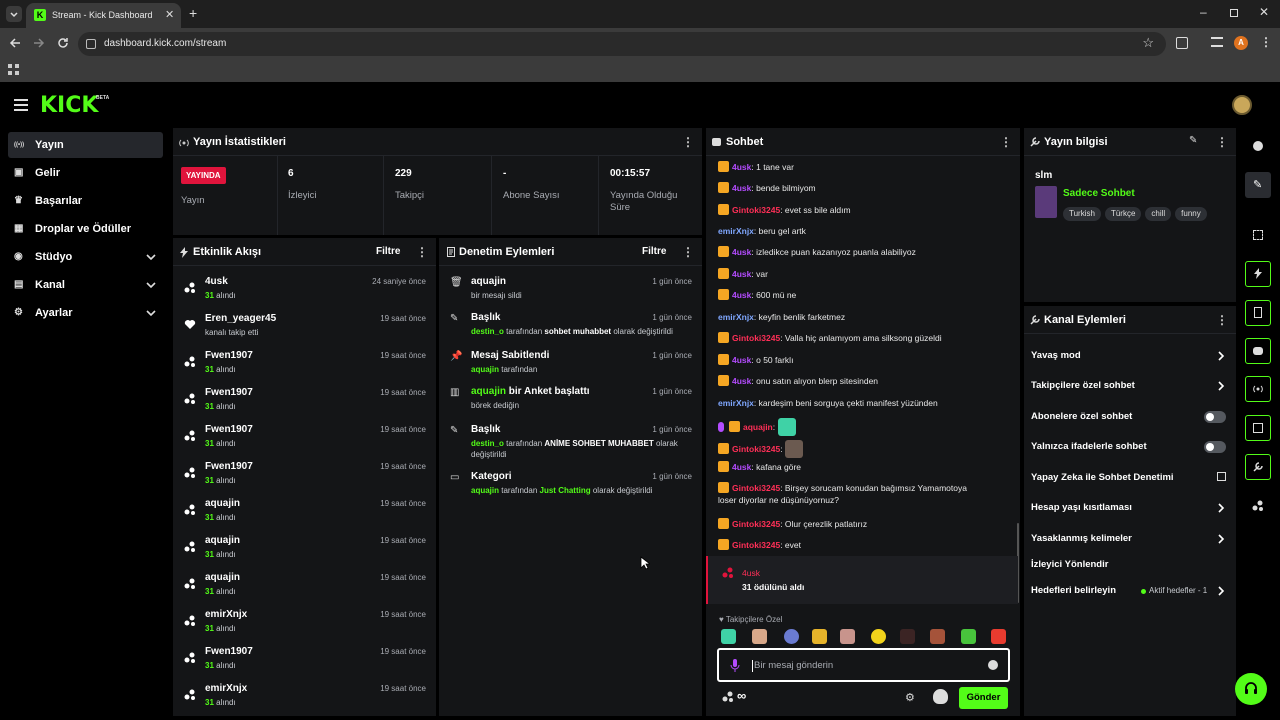 The width and height of the screenshot is (1280, 720). Describe the element at coordinates (1222, 320) in the screenshot. I see `channel-actions-menu-icon: ⋮` at that location.